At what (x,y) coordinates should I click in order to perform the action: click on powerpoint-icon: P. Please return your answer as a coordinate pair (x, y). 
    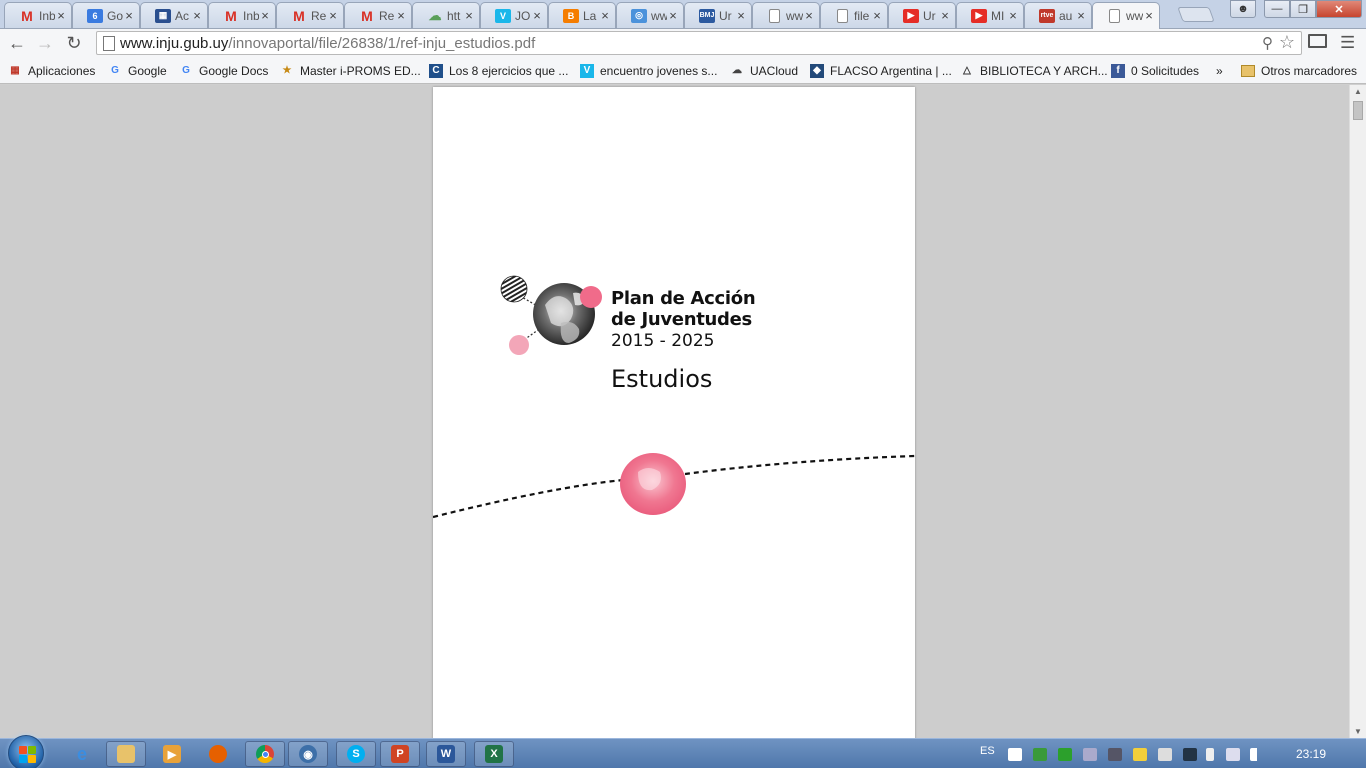
    Looking at the image, I should click on (400, 754).